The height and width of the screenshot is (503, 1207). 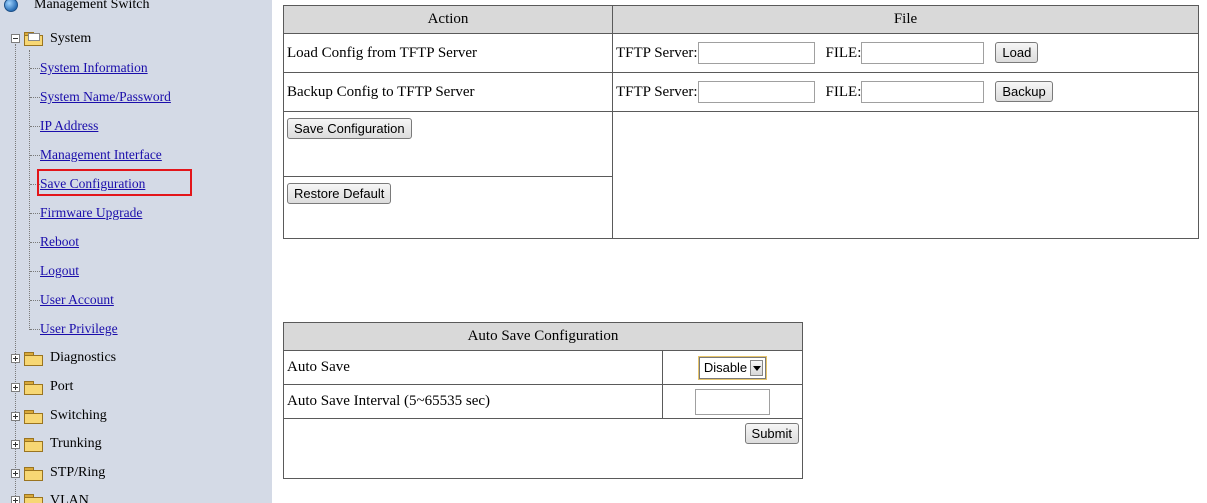 I want to click on folder-label: System, so click(x=71, y=38).